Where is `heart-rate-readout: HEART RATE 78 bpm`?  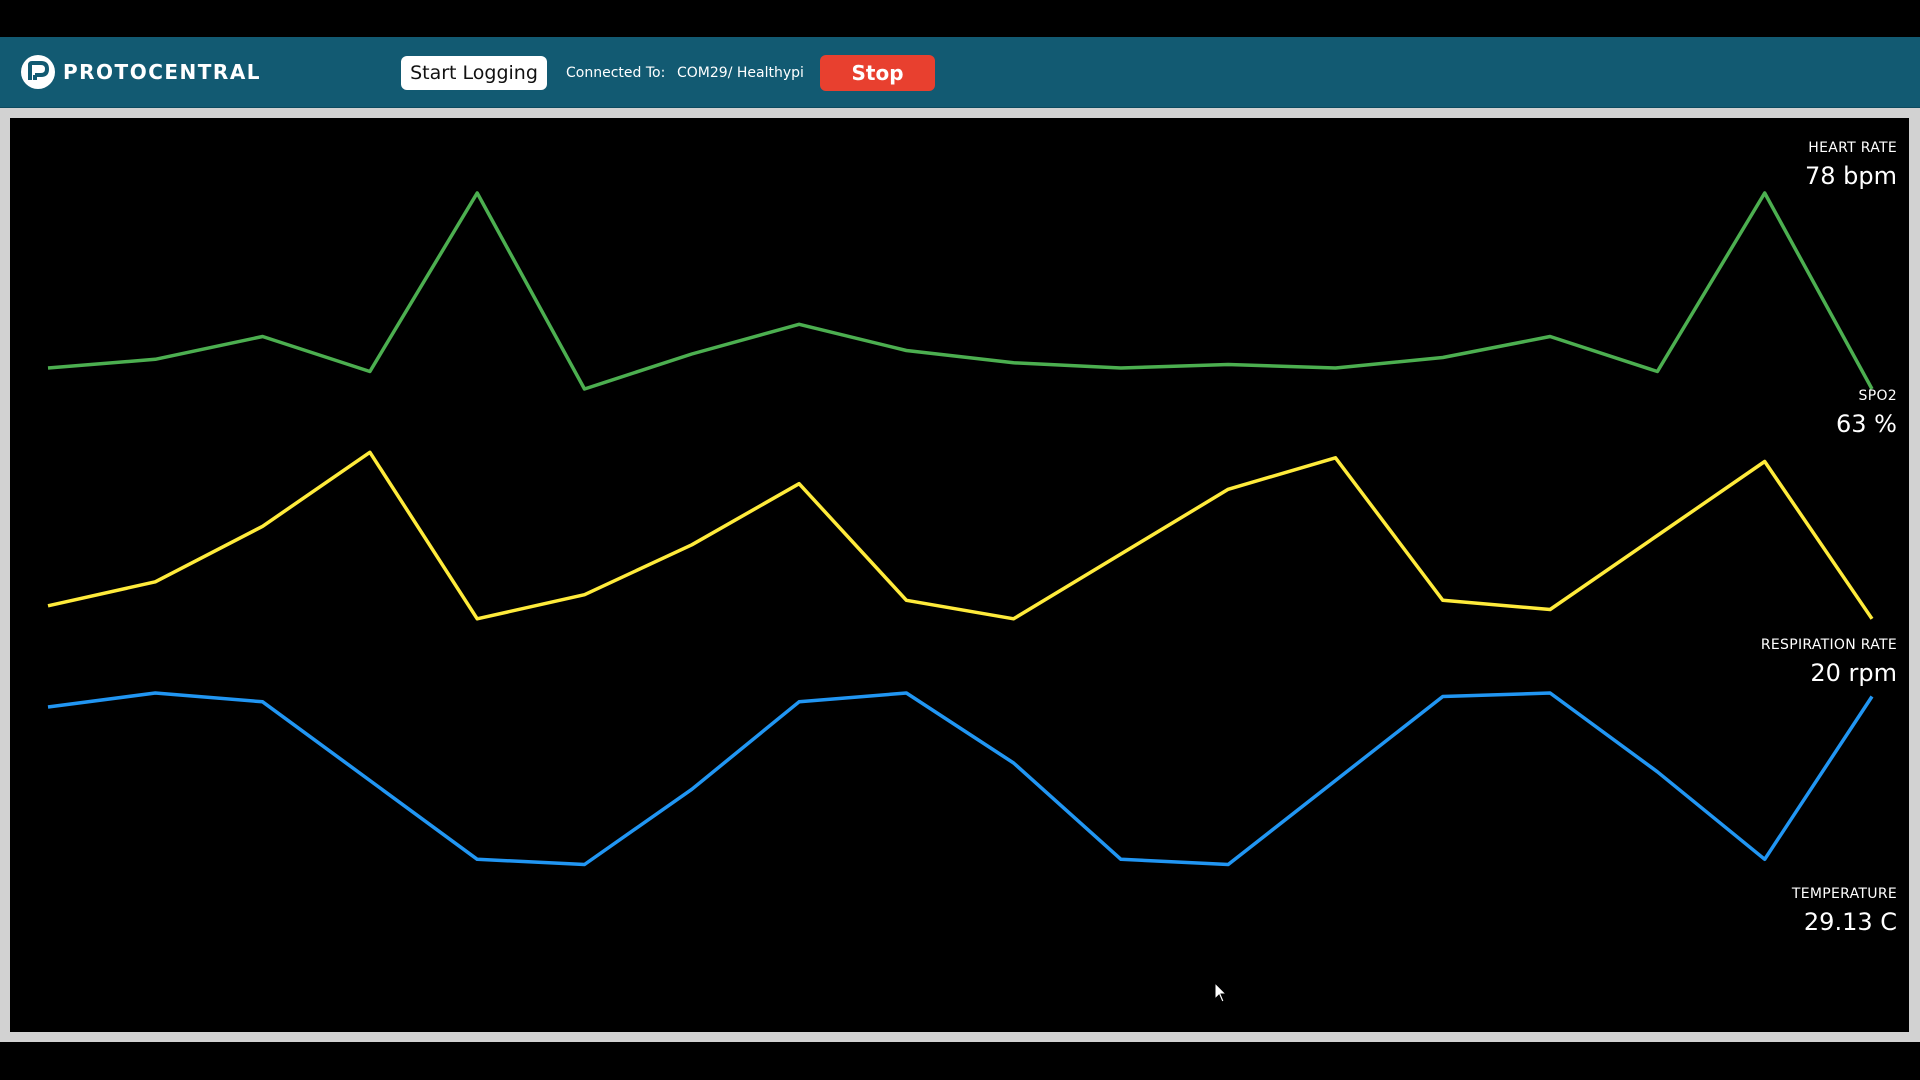
heart-rate-readout: HEART RATE 78 bpm is located at coordinates (1851, 165).